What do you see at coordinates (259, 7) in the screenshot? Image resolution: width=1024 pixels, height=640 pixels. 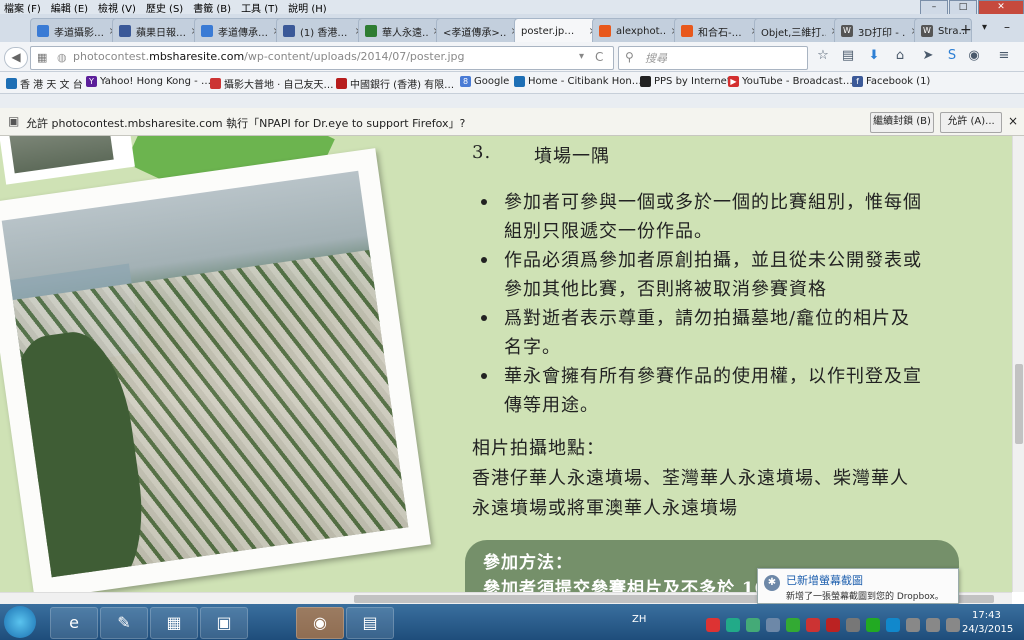 I see `menu-tools: 工具 (T)` at bounding box center [259, 7].